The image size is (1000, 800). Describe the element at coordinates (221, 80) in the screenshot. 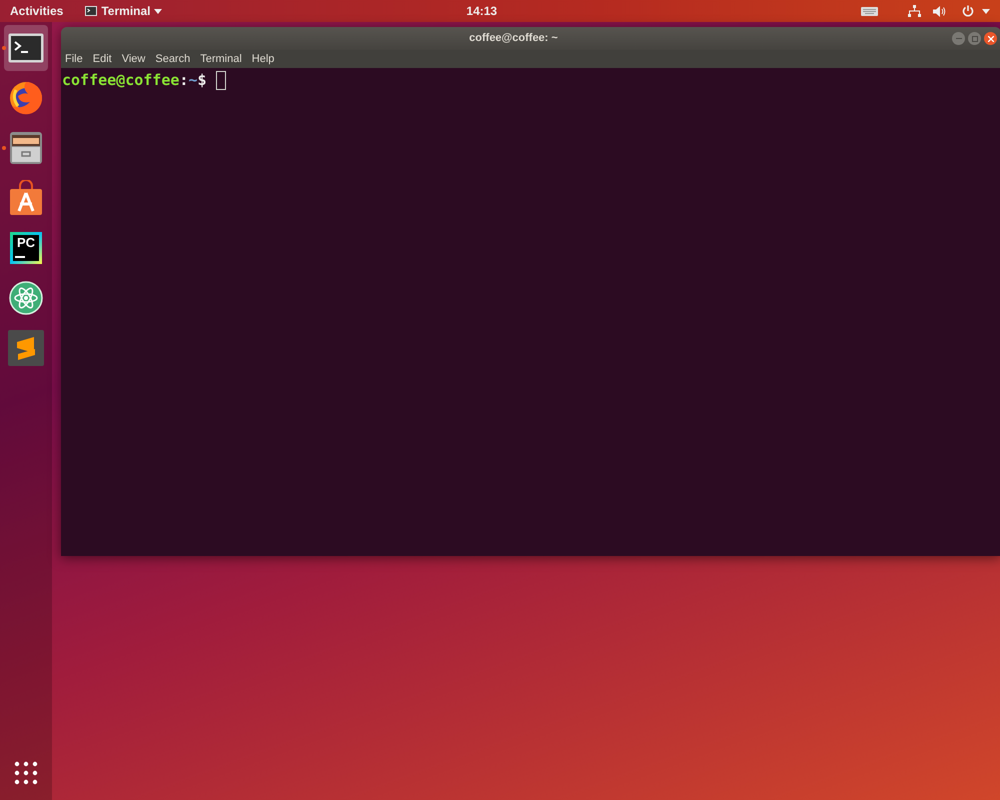

I see `cursor` at that location.